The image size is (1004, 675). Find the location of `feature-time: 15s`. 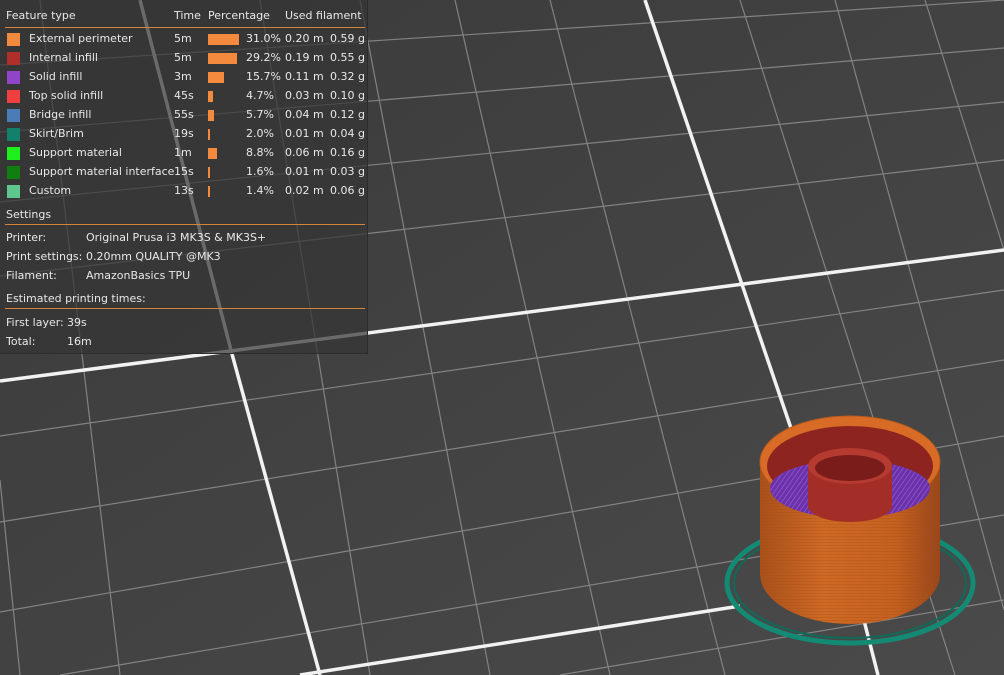

feature-time: 15s is located at coordinates (184, 171).